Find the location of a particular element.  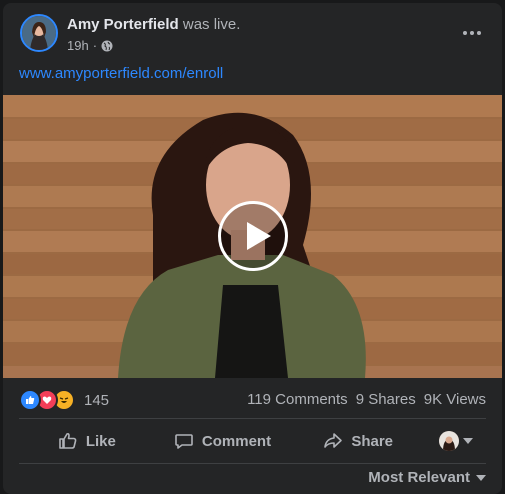

views-count: 9K Views is located at coordinates (454, 399).